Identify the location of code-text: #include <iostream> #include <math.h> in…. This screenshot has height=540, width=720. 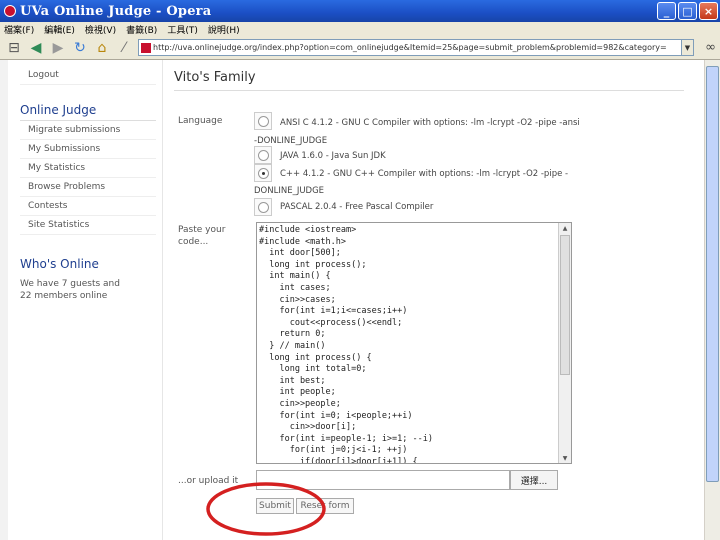
(346, 344).